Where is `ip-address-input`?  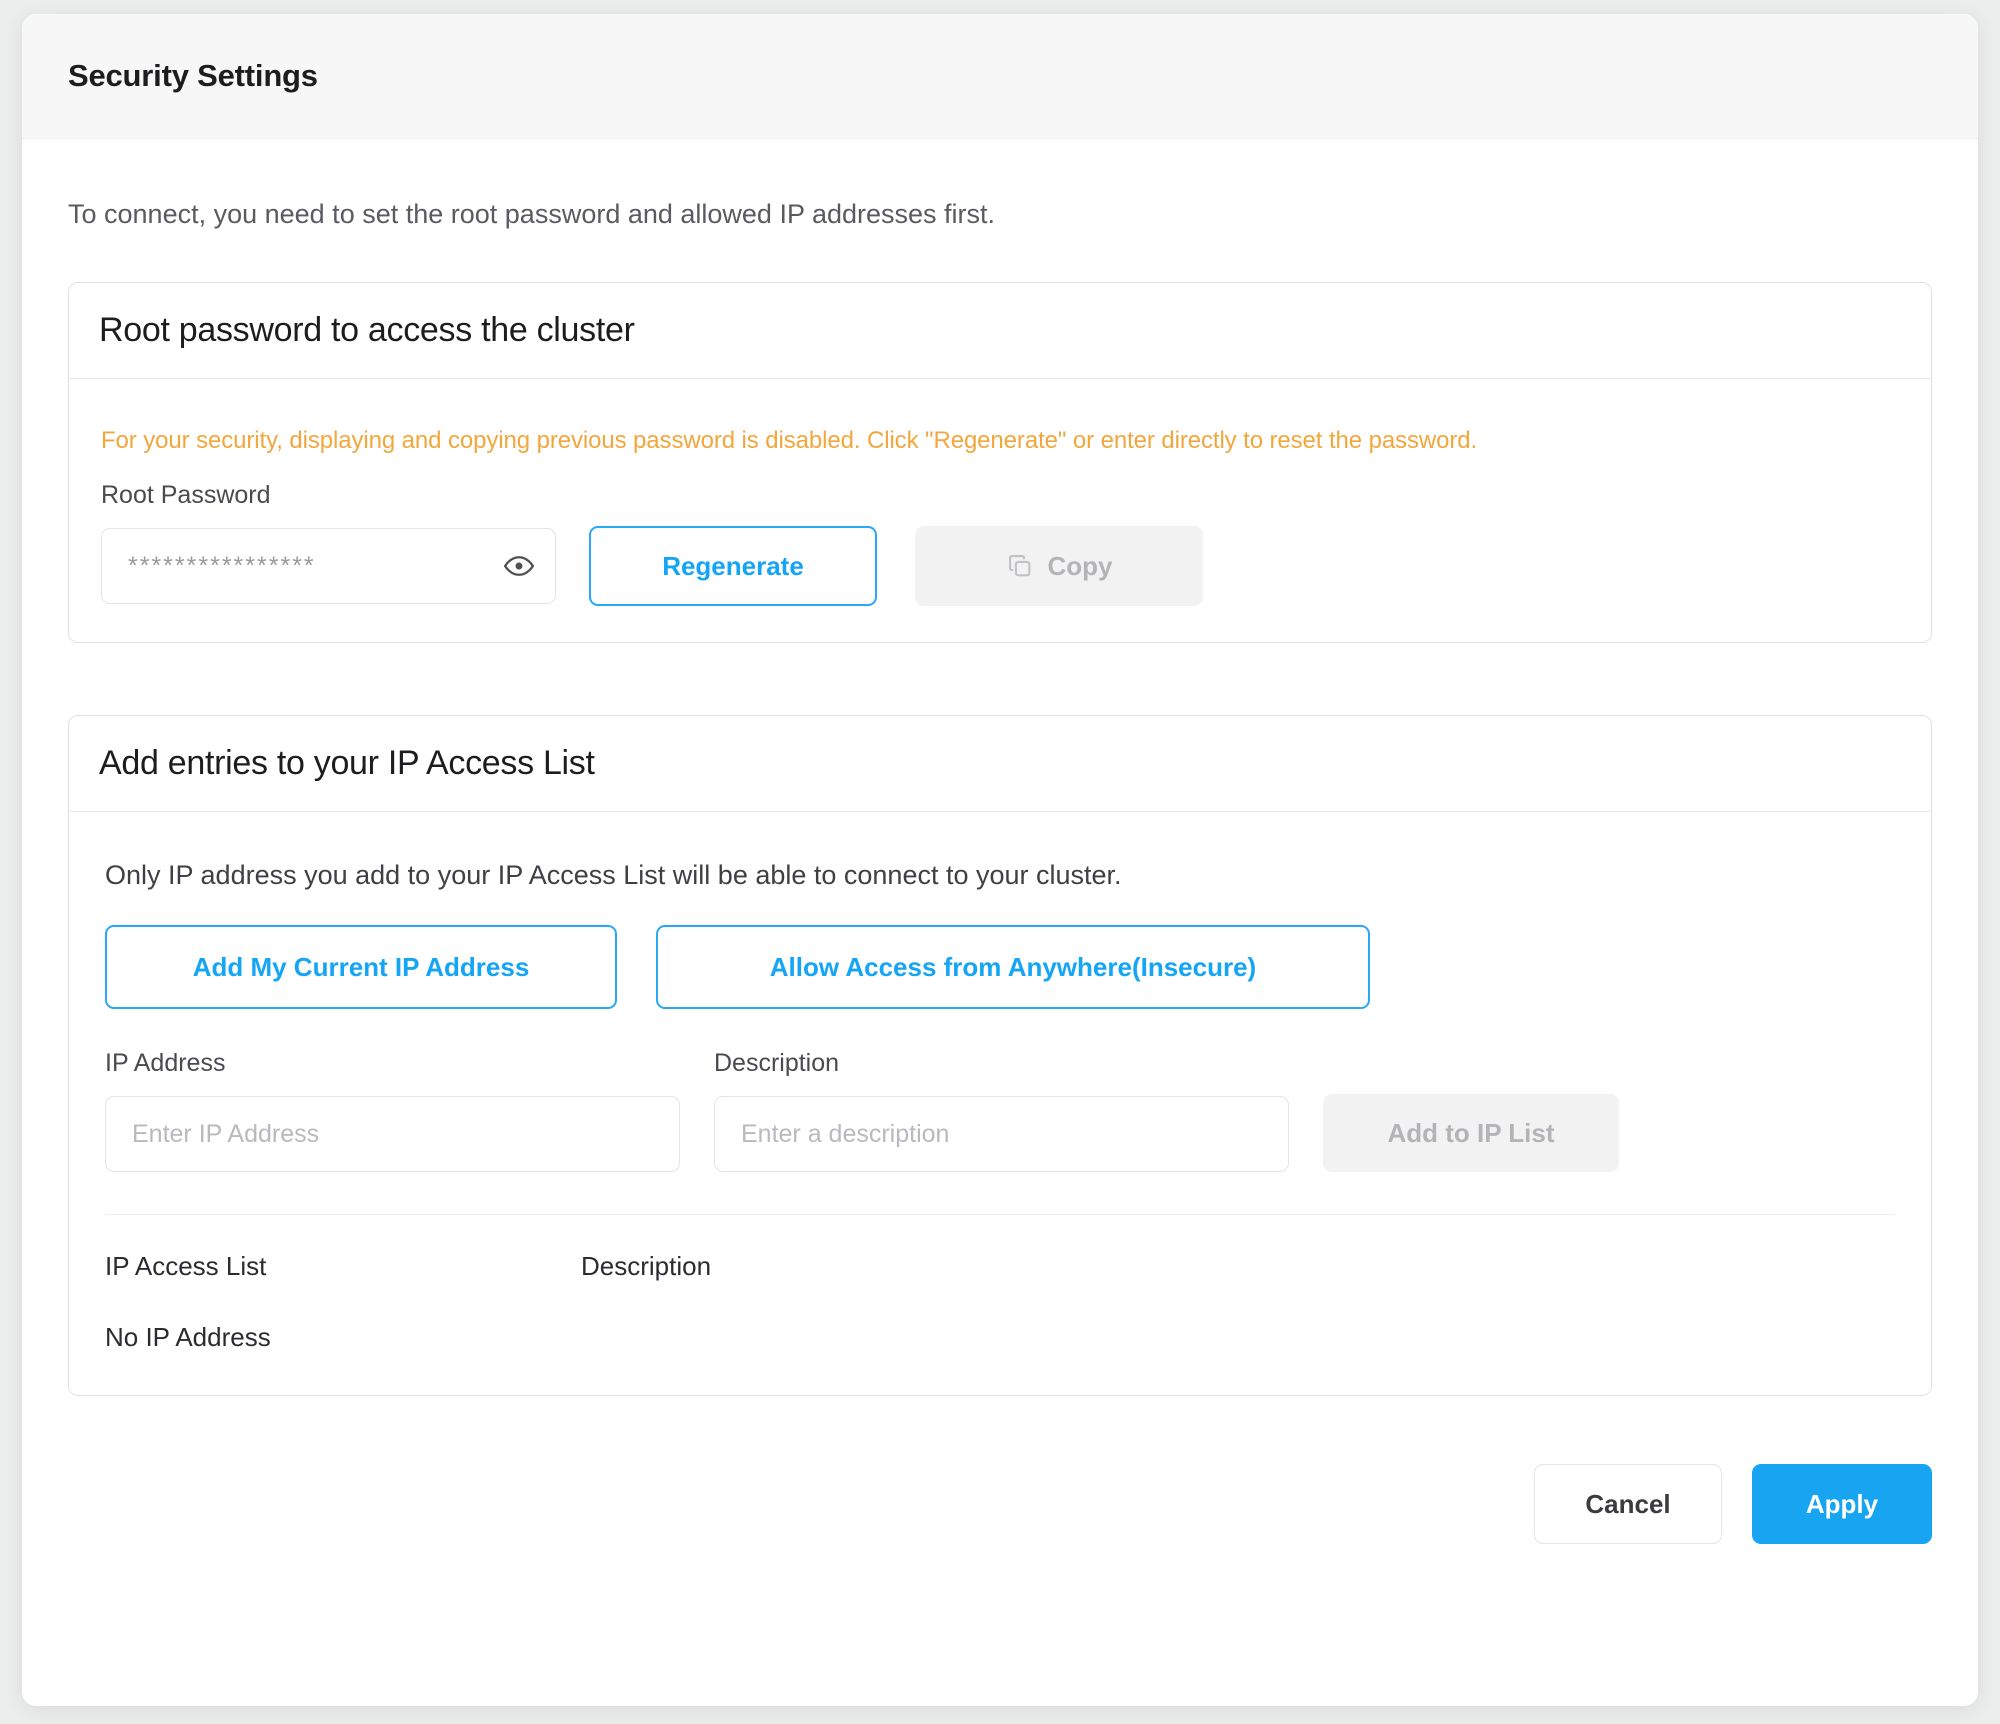
ip-address-input is located at coordinates (392, 1134).